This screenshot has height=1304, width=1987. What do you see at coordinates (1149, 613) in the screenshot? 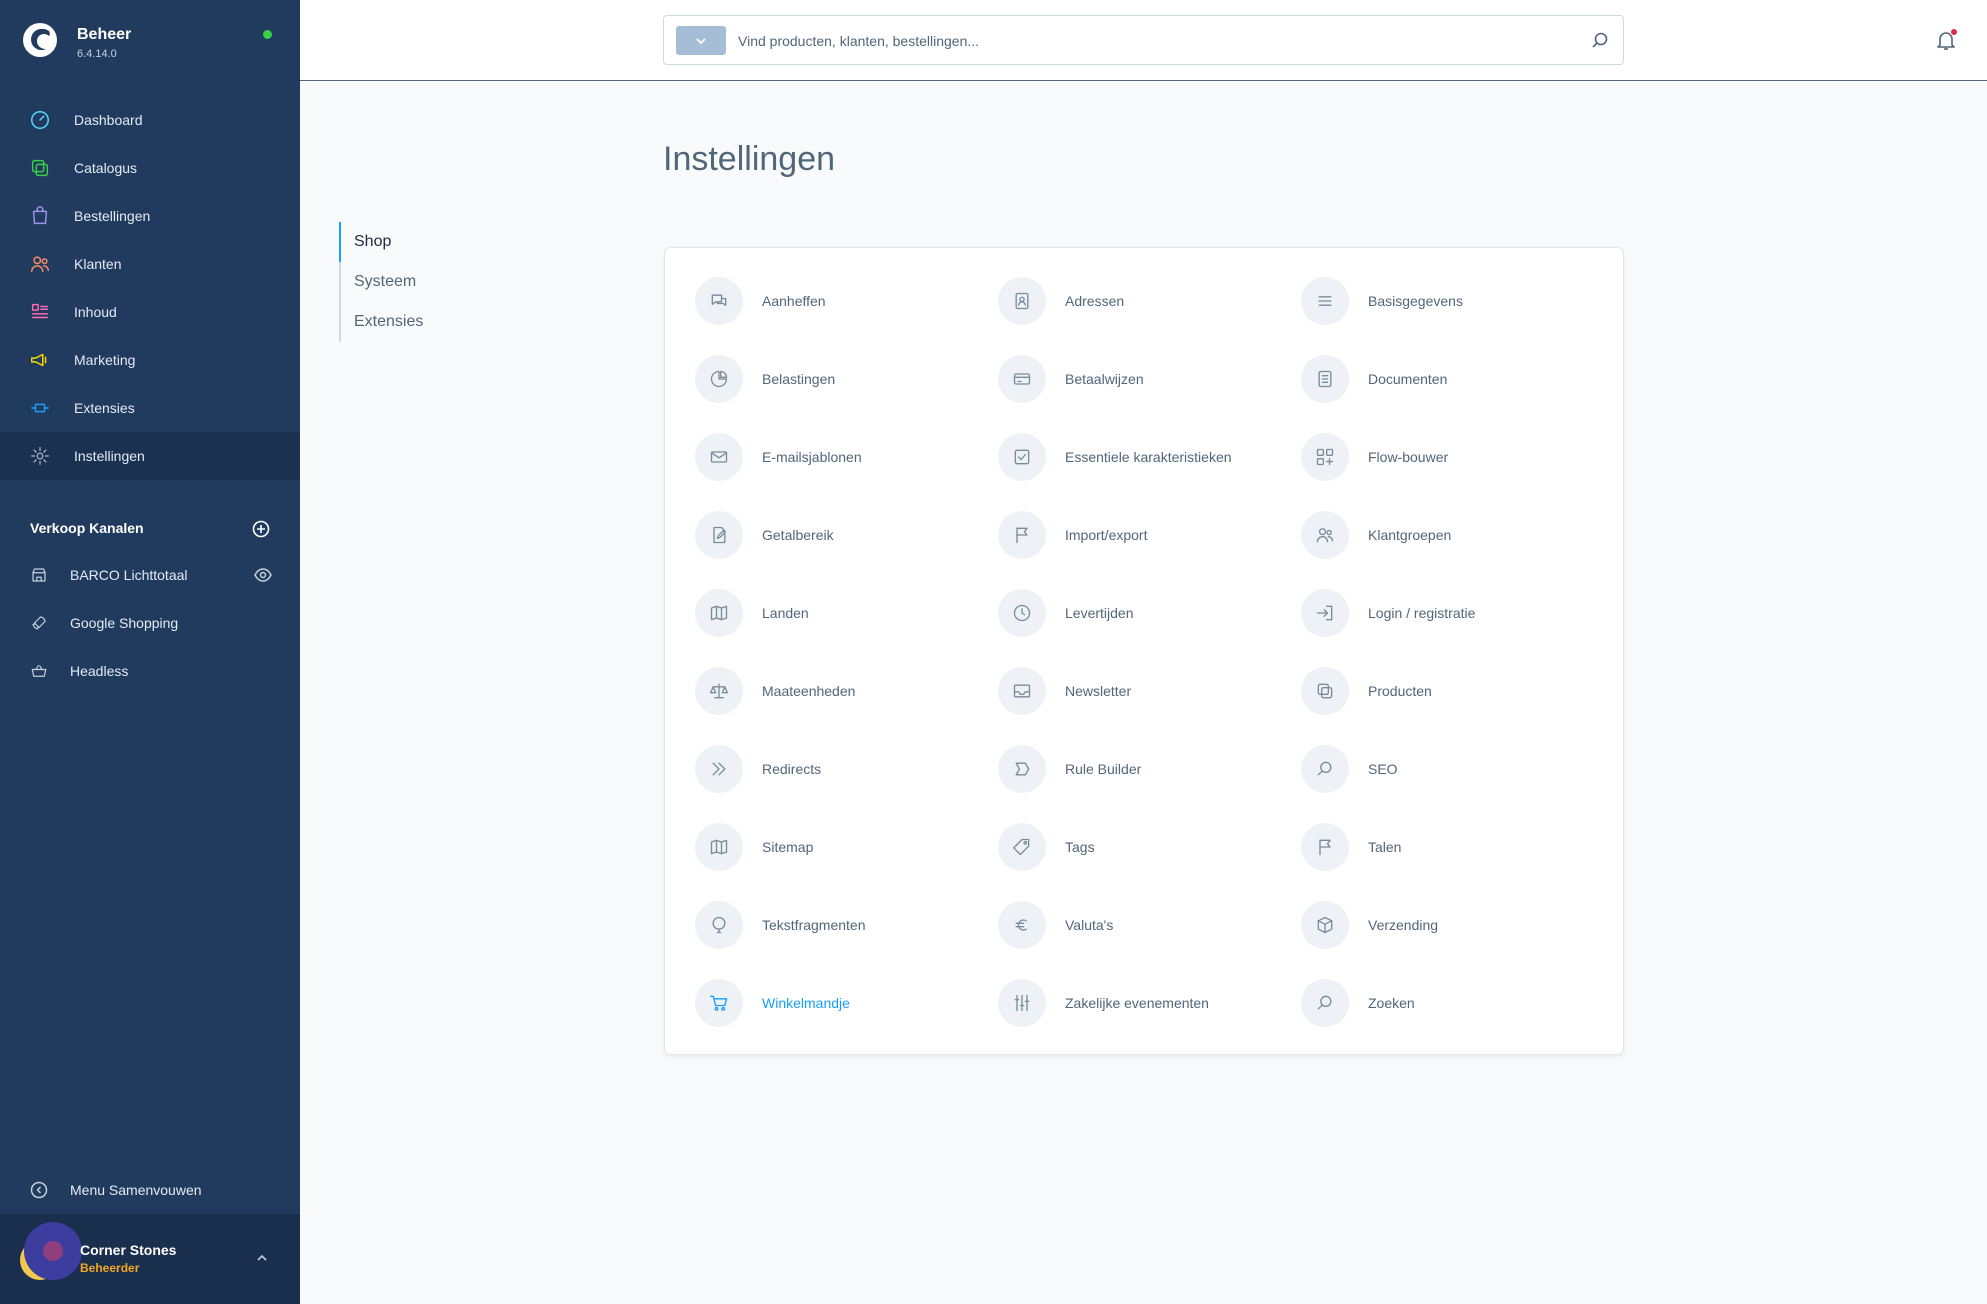
I see `settings-item: Levertijden` at bounding box center [1149, 613].